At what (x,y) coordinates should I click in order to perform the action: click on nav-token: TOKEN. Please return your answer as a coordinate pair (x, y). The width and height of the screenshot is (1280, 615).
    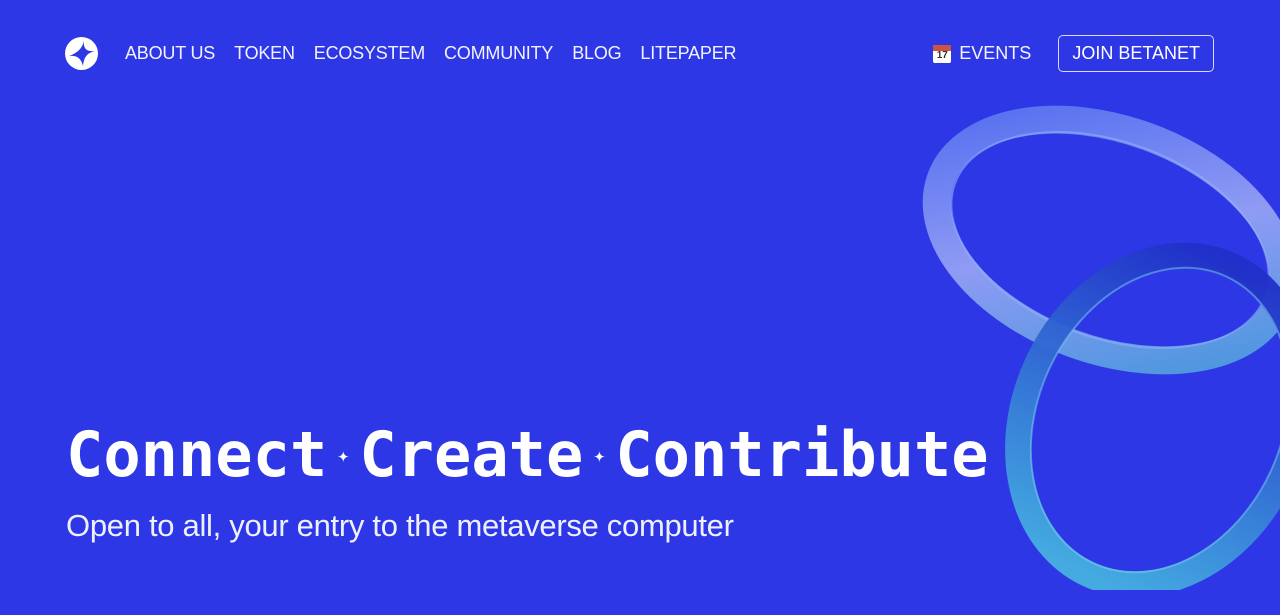
    Looking at the image, I should click on (264, 53).